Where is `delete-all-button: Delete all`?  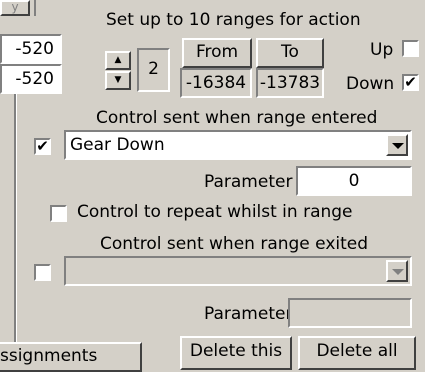
delete-all-button: Delete all is located at coordinates (357, 353).